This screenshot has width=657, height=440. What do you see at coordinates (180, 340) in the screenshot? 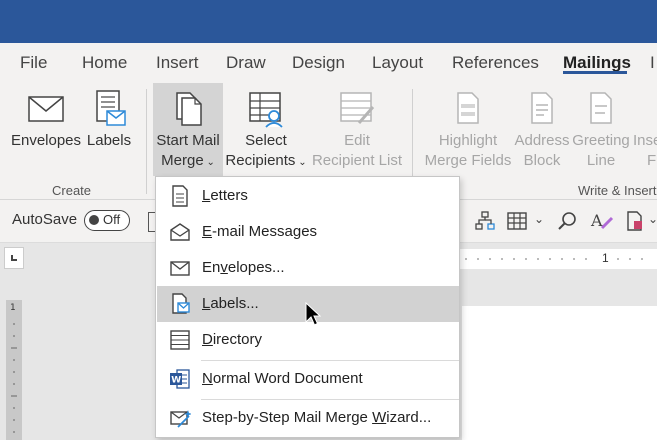
I see `directory-icon` at bounding box center [180, 340].